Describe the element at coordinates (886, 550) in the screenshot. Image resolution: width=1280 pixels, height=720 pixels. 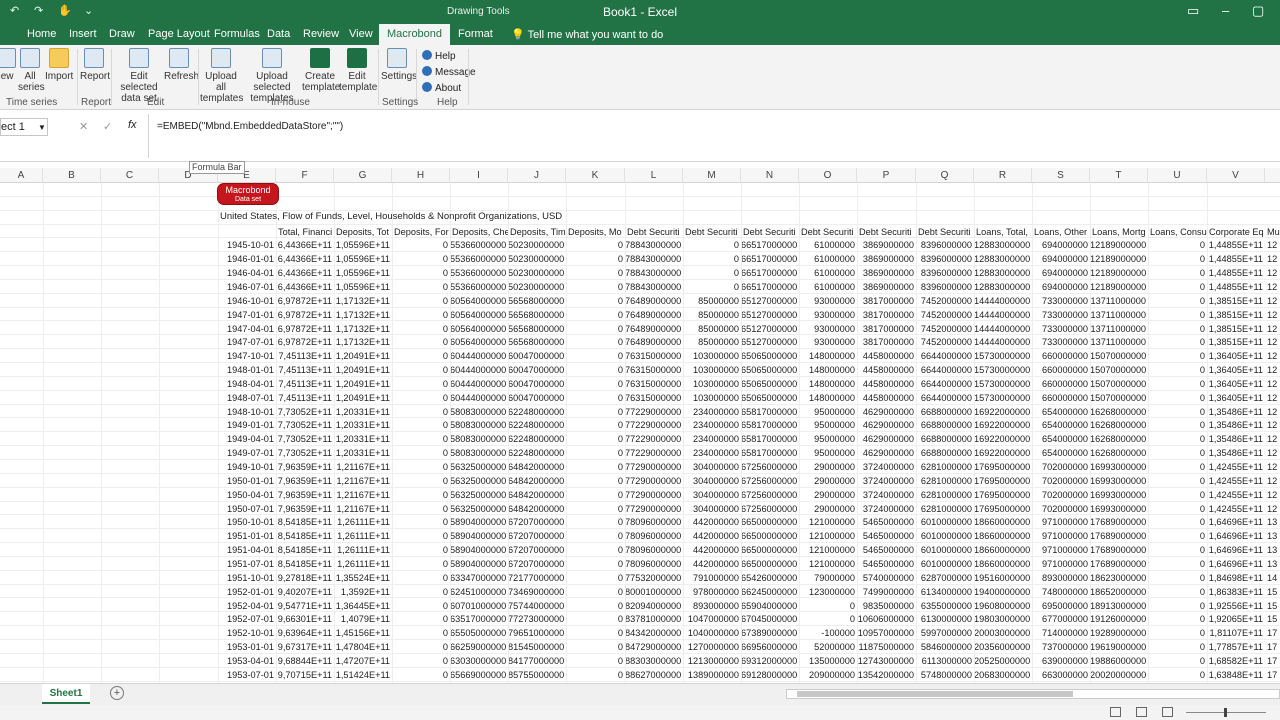
I see `cell: 5465000000` at that location.